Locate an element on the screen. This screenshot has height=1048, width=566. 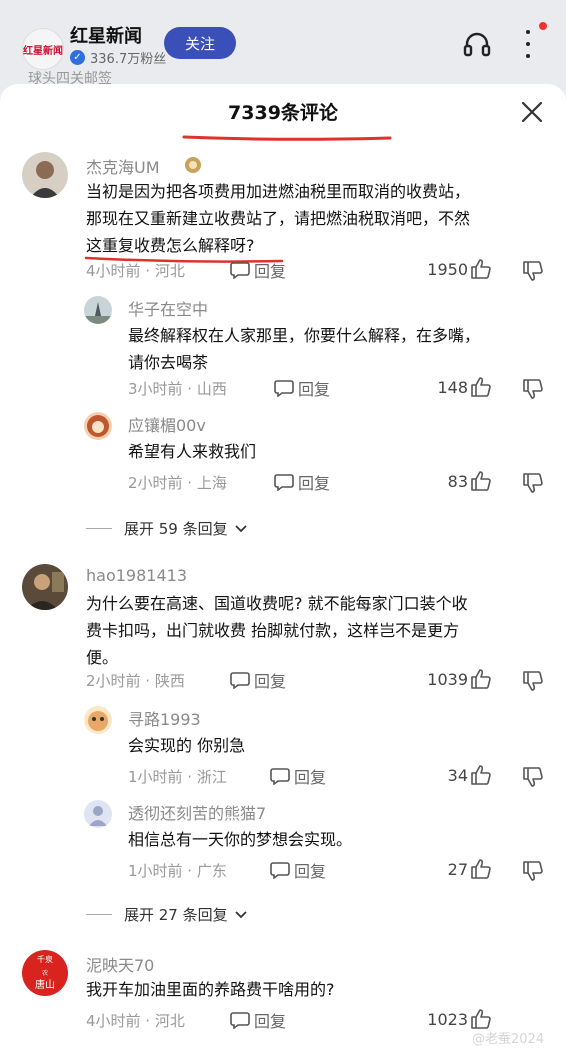
close-icon is located at coordinates (532, 112).